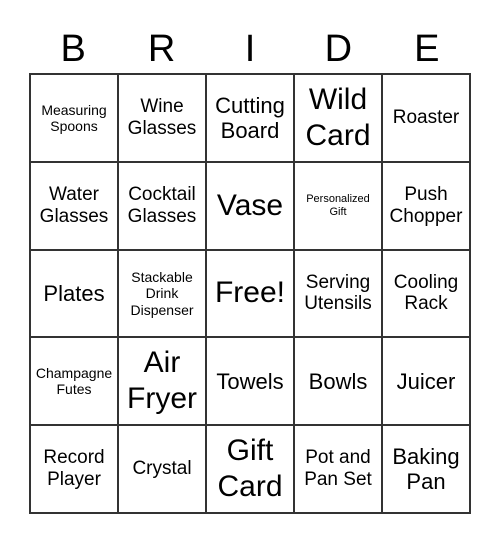 The height and width of the screenshot is (544, 500). Describe the element at coordinates (338, 293) in the screenshot. I see `bingo-cell: Serving Utensils` at that location.